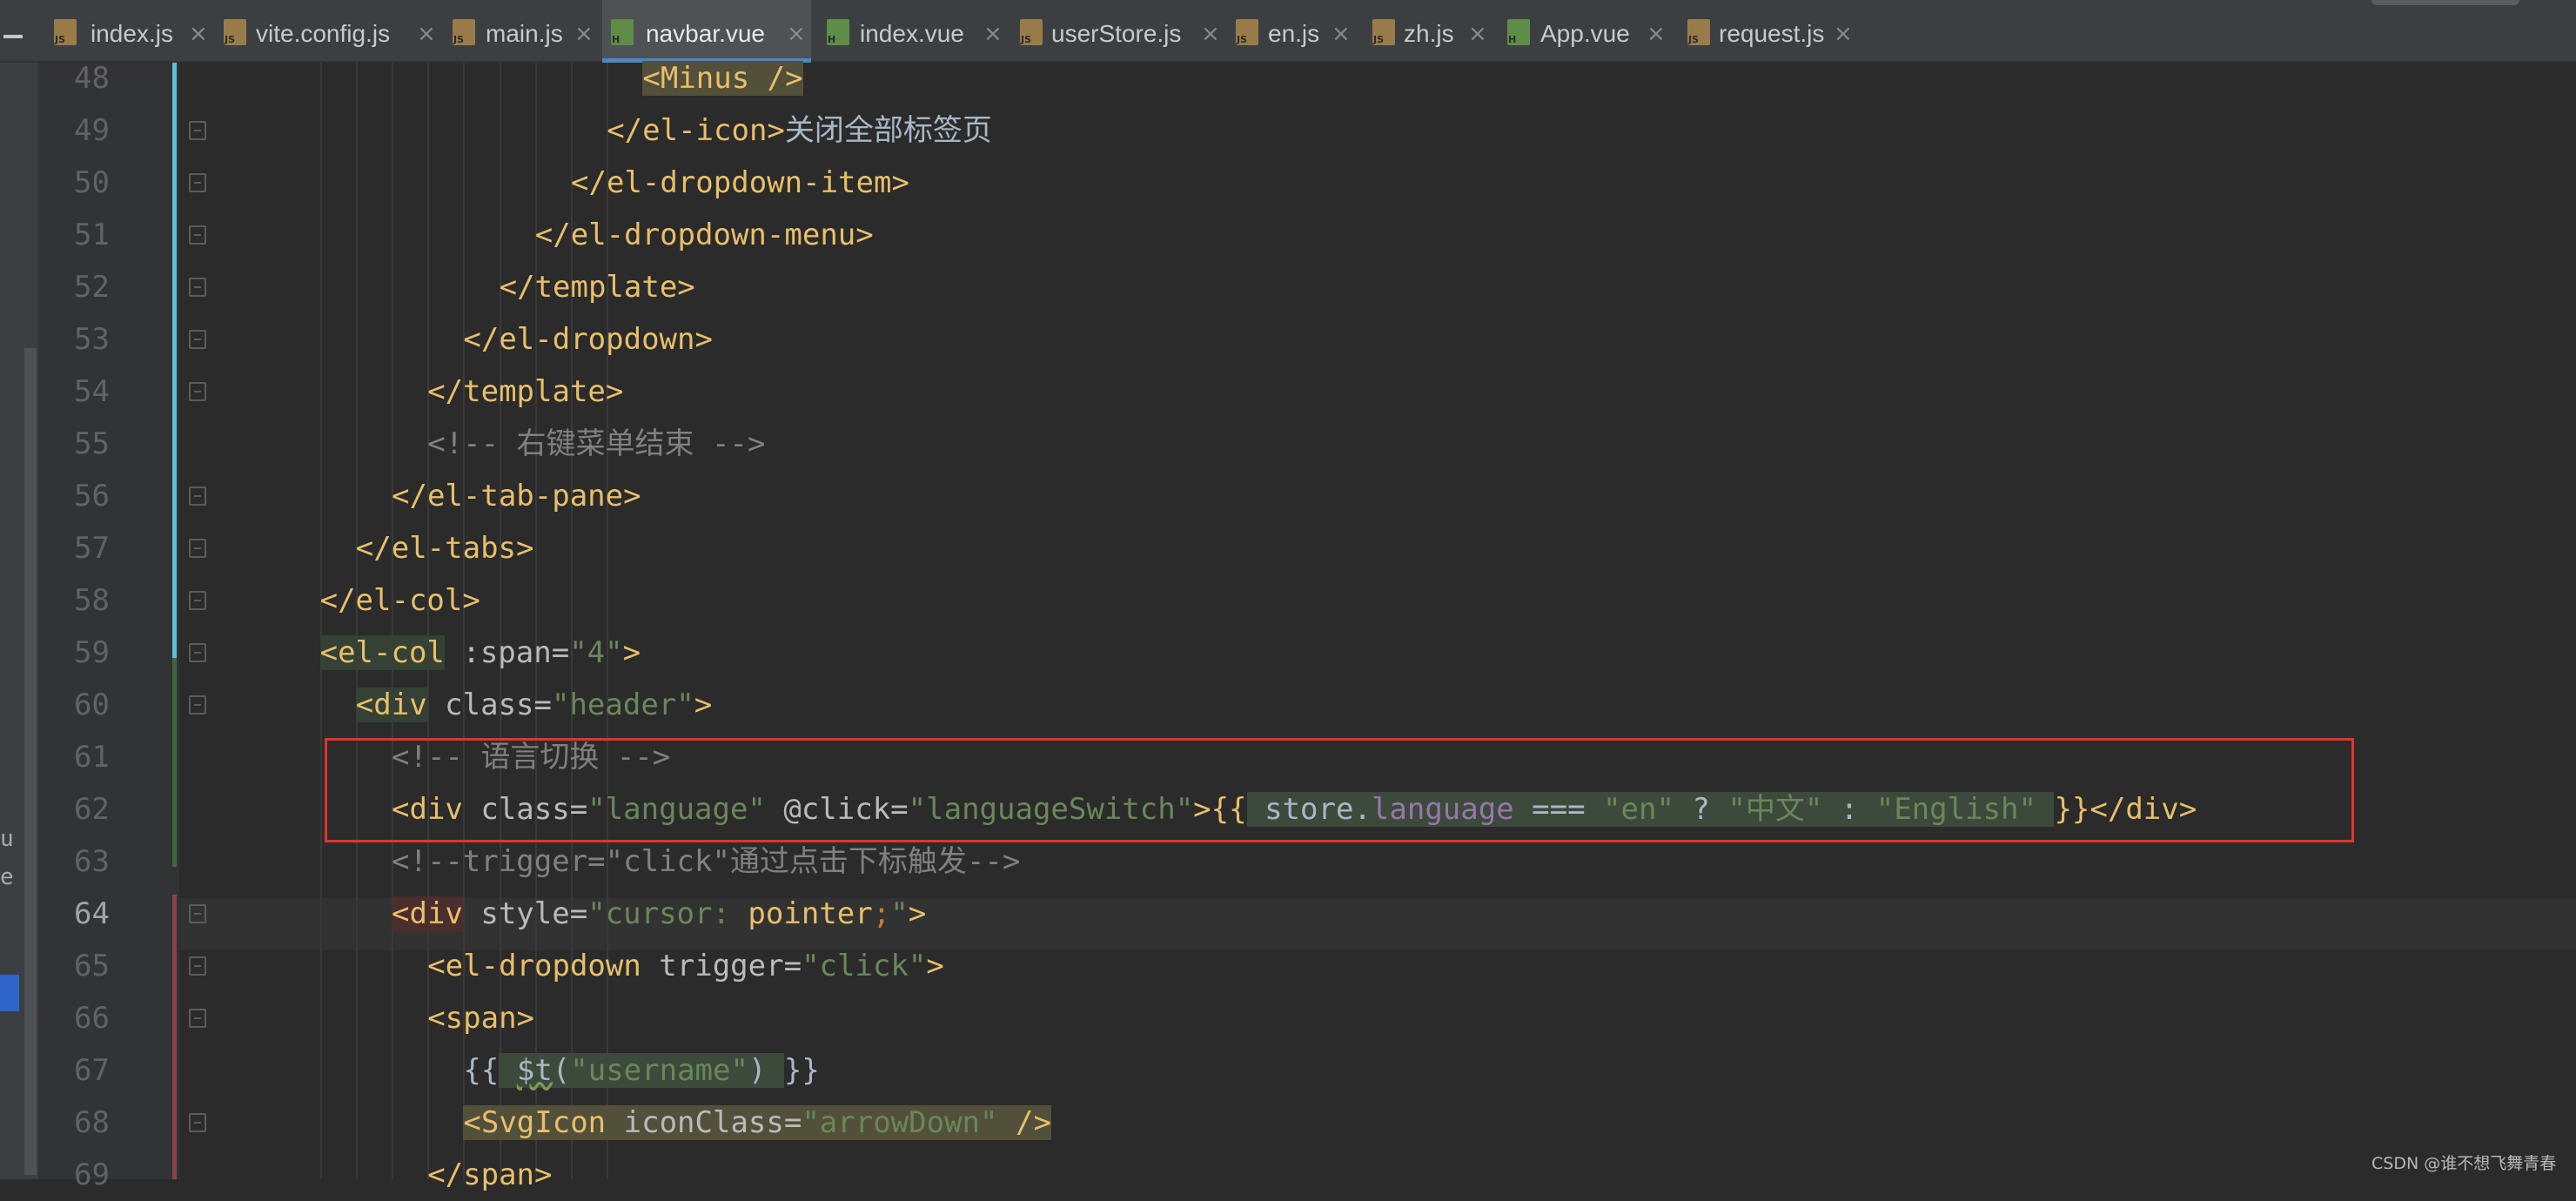  Describe the element at coordinates (75, 287) in the screenshot. I see `line-number: 52` at that location.